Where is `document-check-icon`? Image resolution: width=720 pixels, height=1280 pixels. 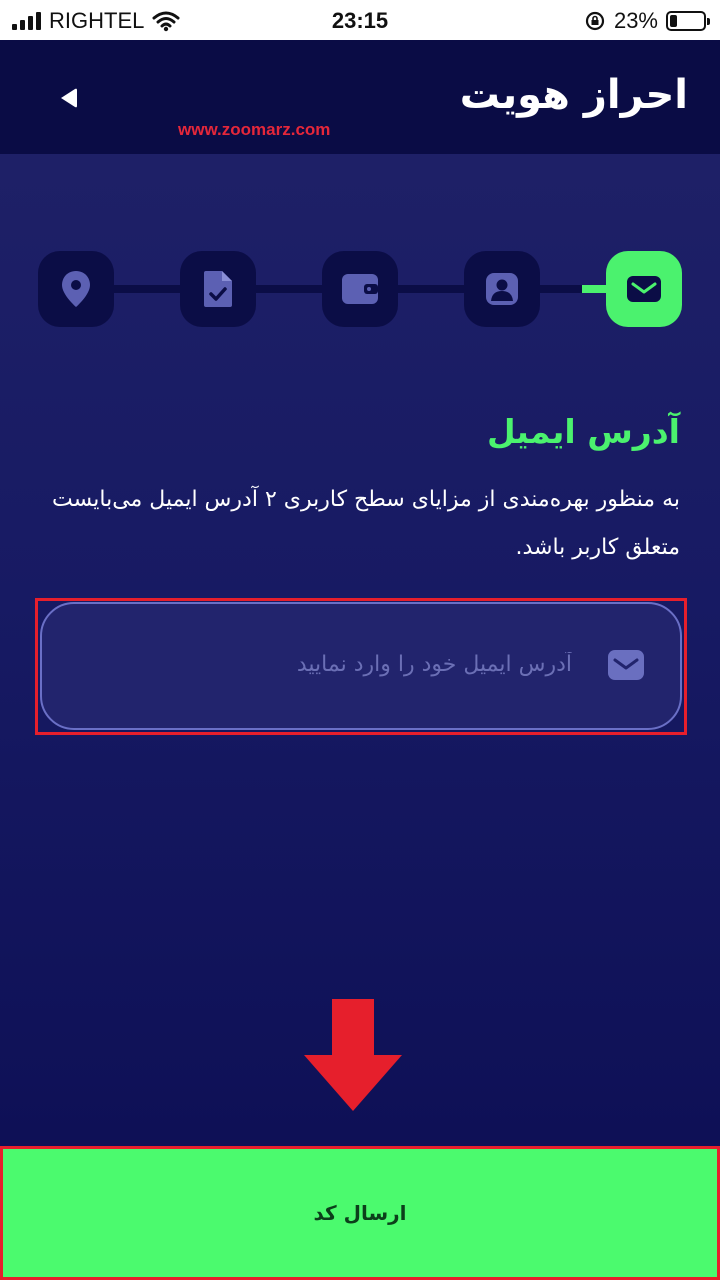
document-check-icon is located at coordinates (218, 289).